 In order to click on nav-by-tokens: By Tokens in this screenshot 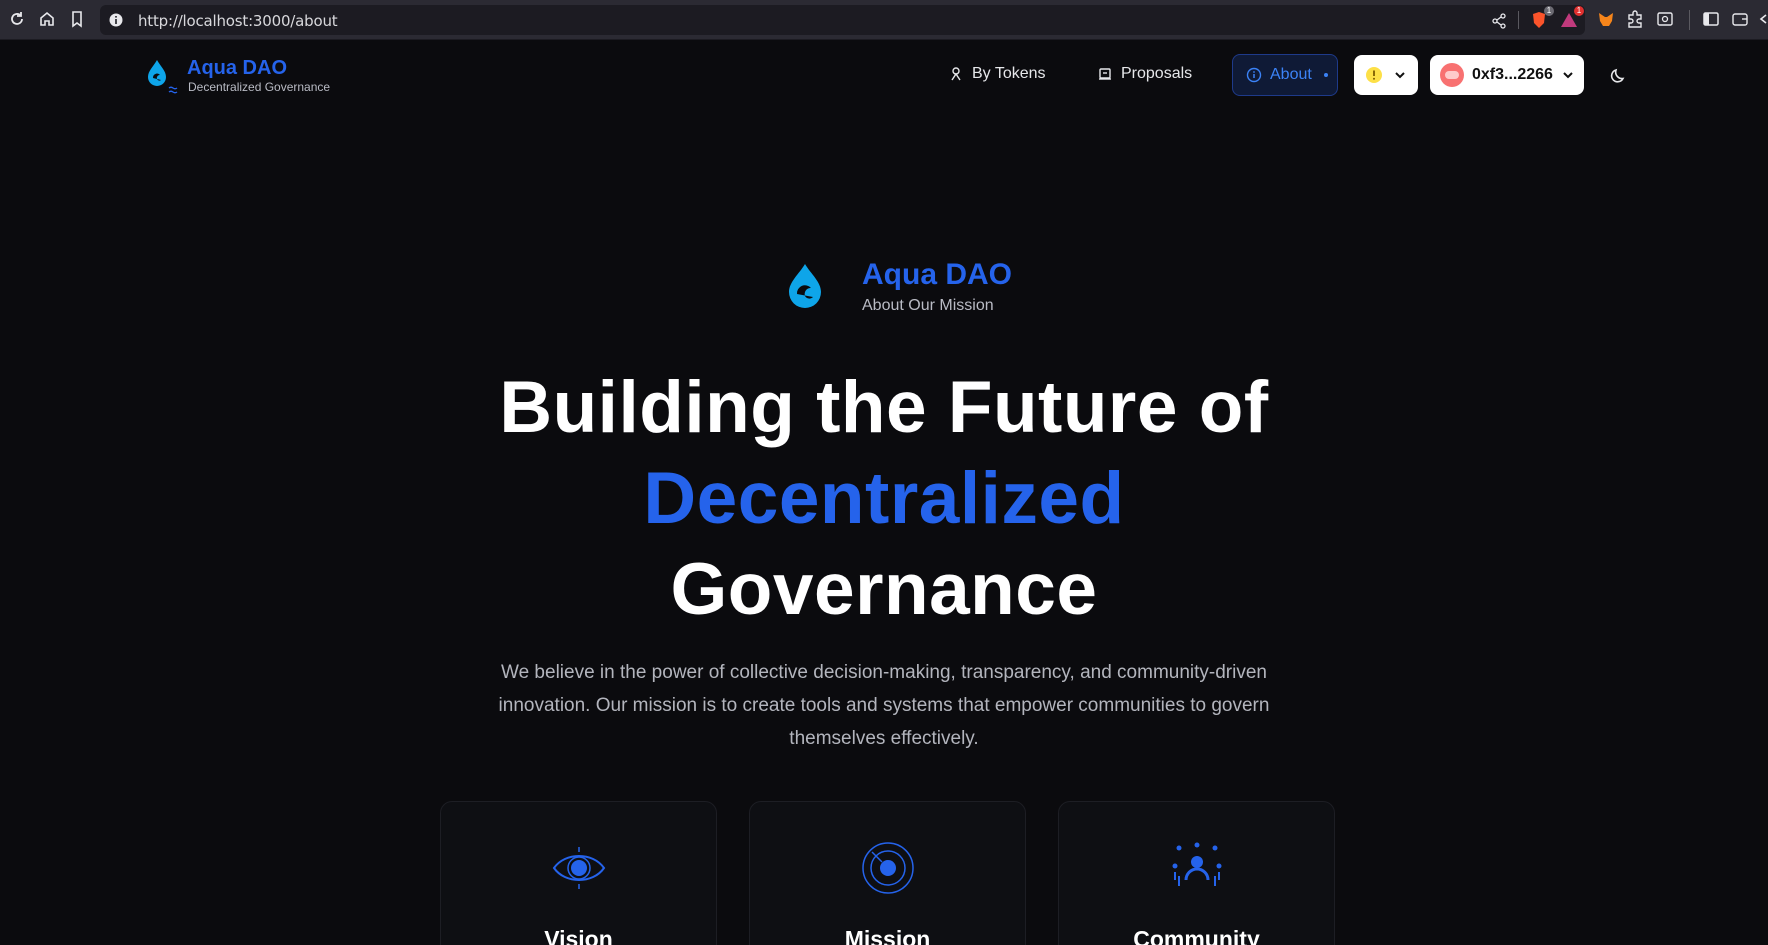, I will do `click(997, 74)`.